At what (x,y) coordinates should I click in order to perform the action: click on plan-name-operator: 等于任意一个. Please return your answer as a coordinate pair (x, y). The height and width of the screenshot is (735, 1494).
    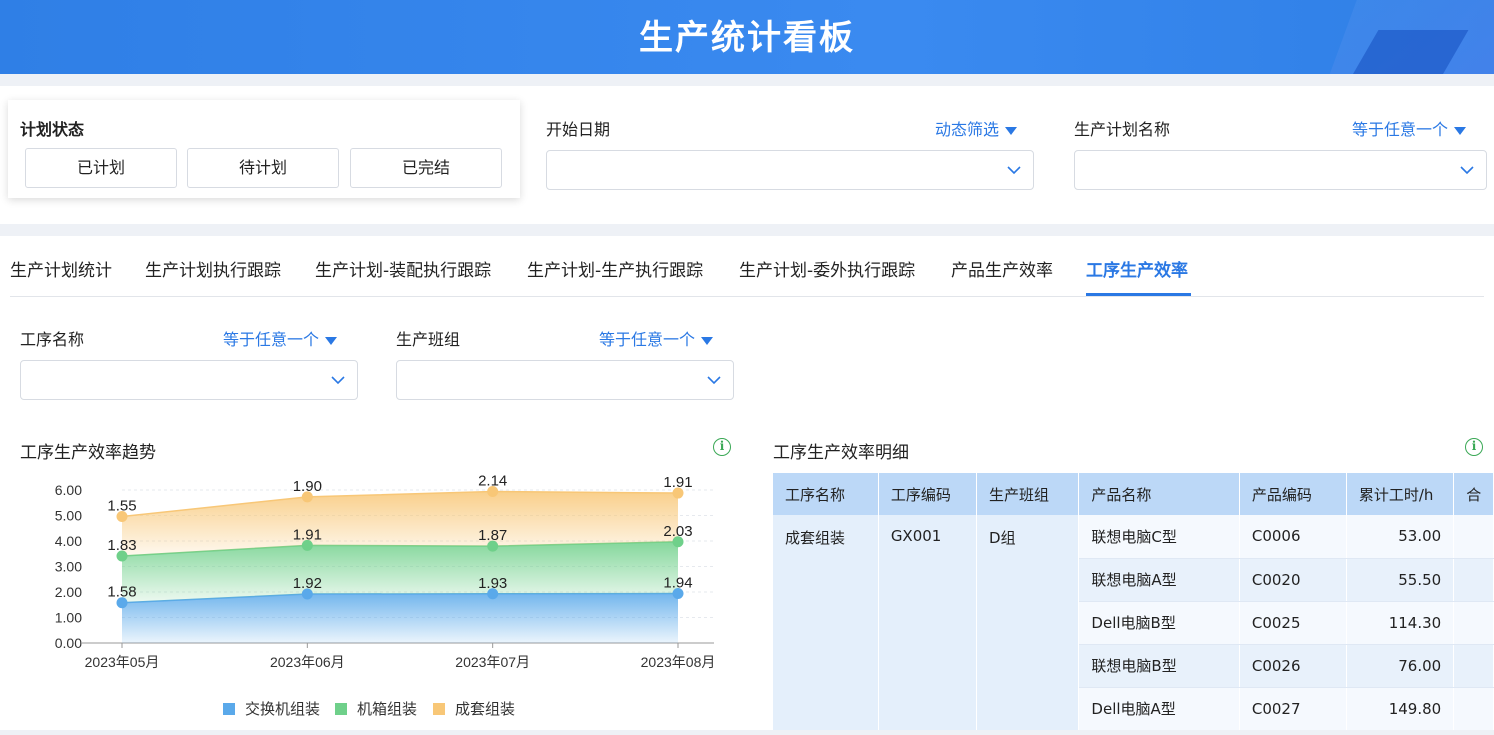
    Looking at the image, I should click on (1409, 128).